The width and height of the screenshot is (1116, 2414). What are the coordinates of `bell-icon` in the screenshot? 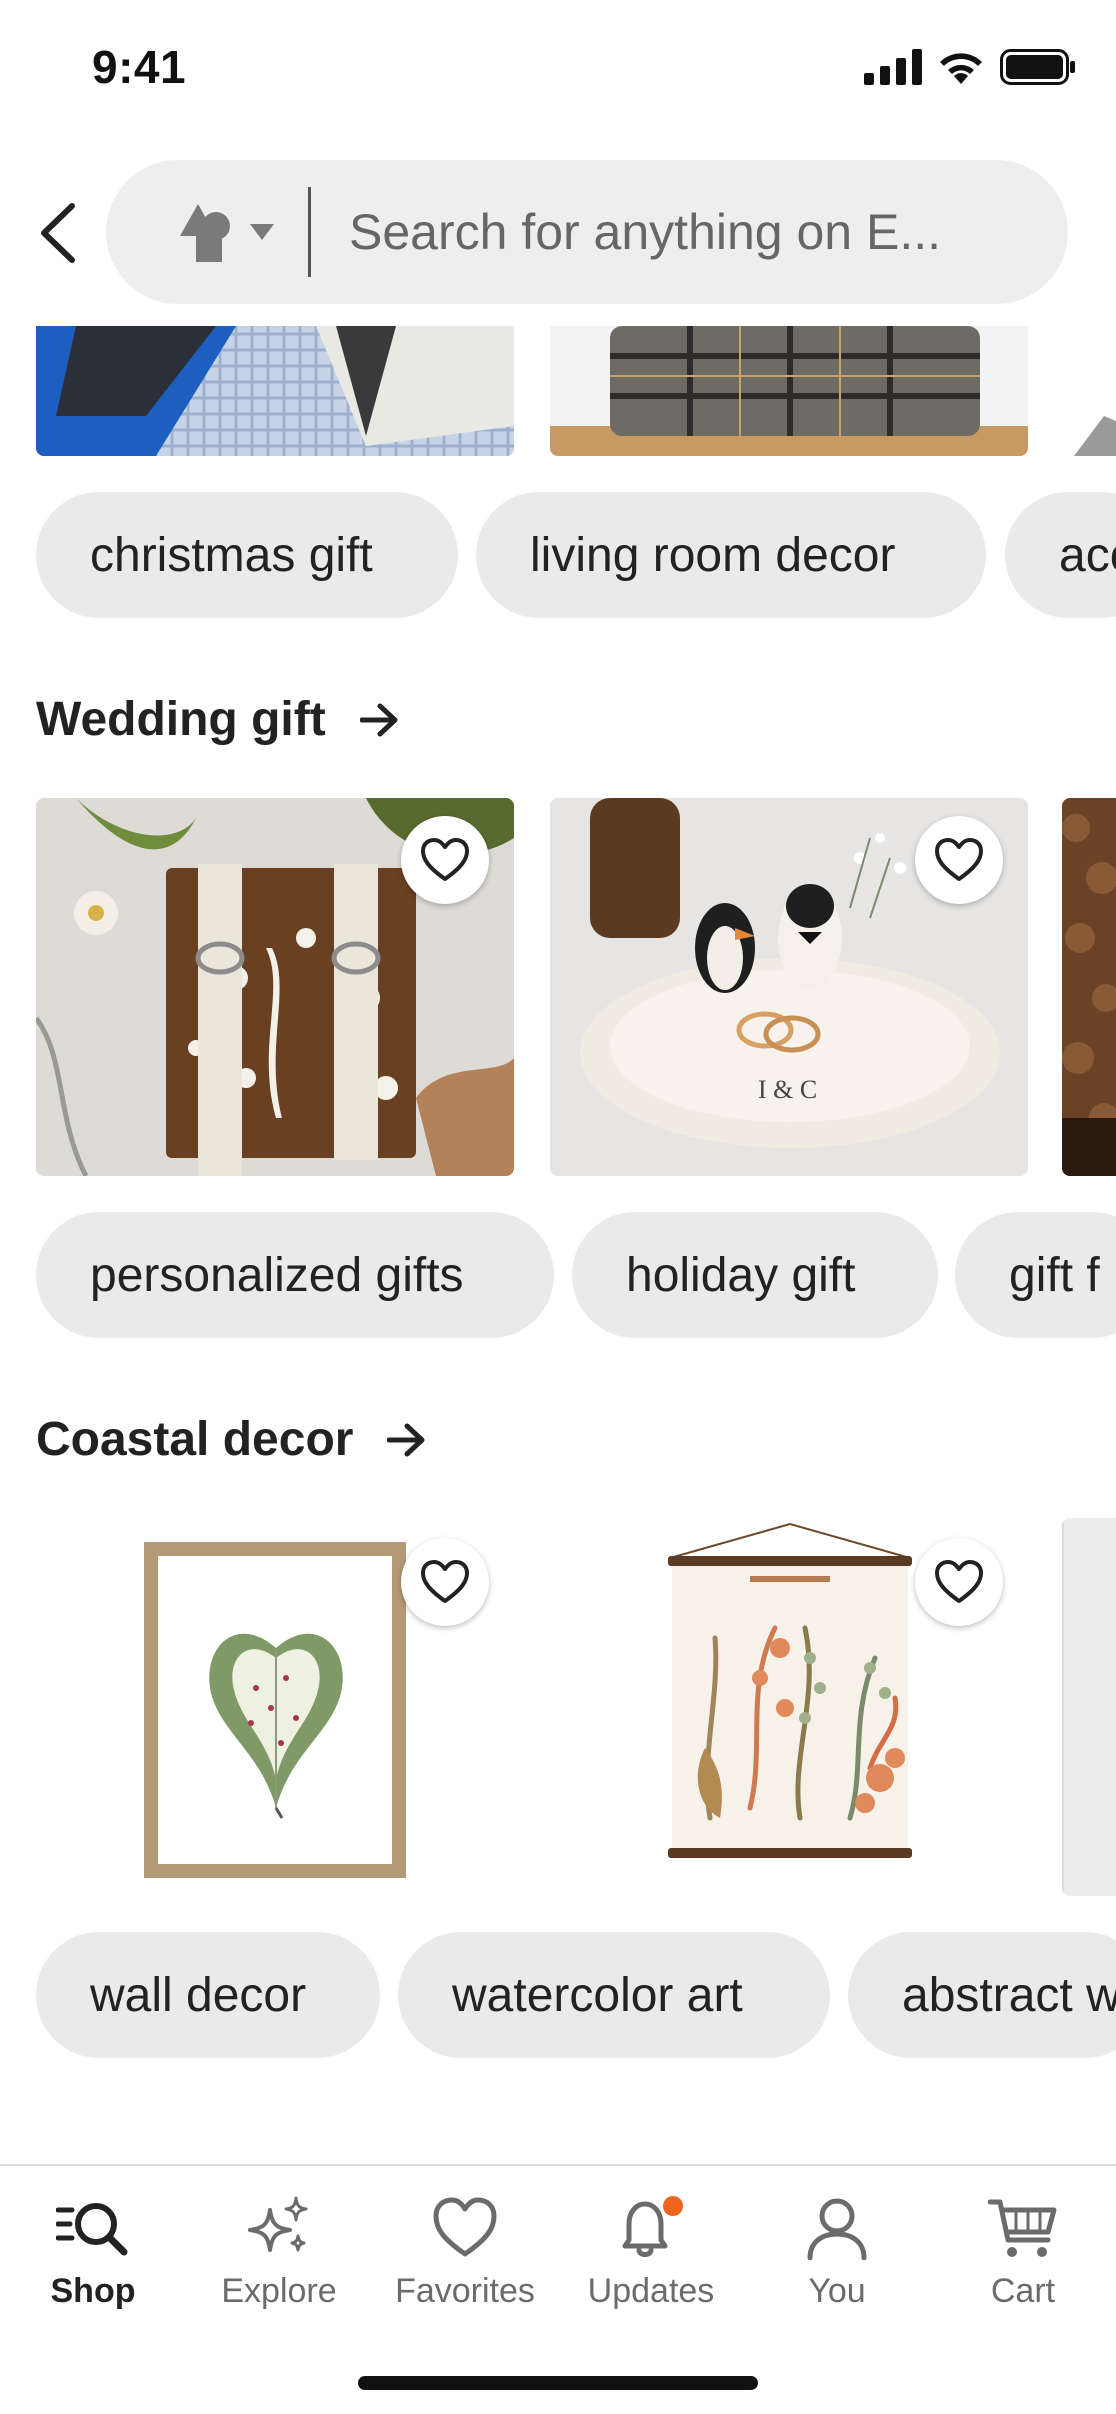 It's located at (652, 2226).